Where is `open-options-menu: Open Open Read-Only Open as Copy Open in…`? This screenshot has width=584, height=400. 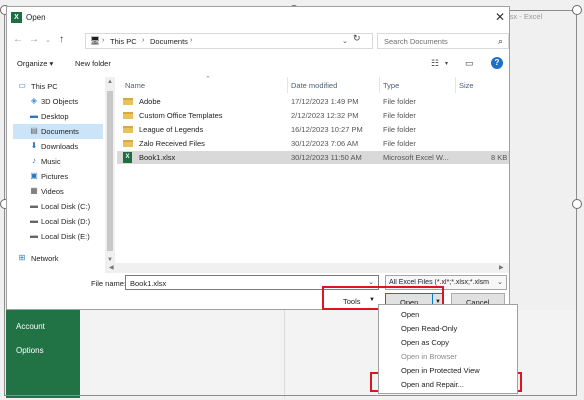
open-options-menu: Open Open Read-Only Open as Copy Open in… is located at coordinates (448, 349).